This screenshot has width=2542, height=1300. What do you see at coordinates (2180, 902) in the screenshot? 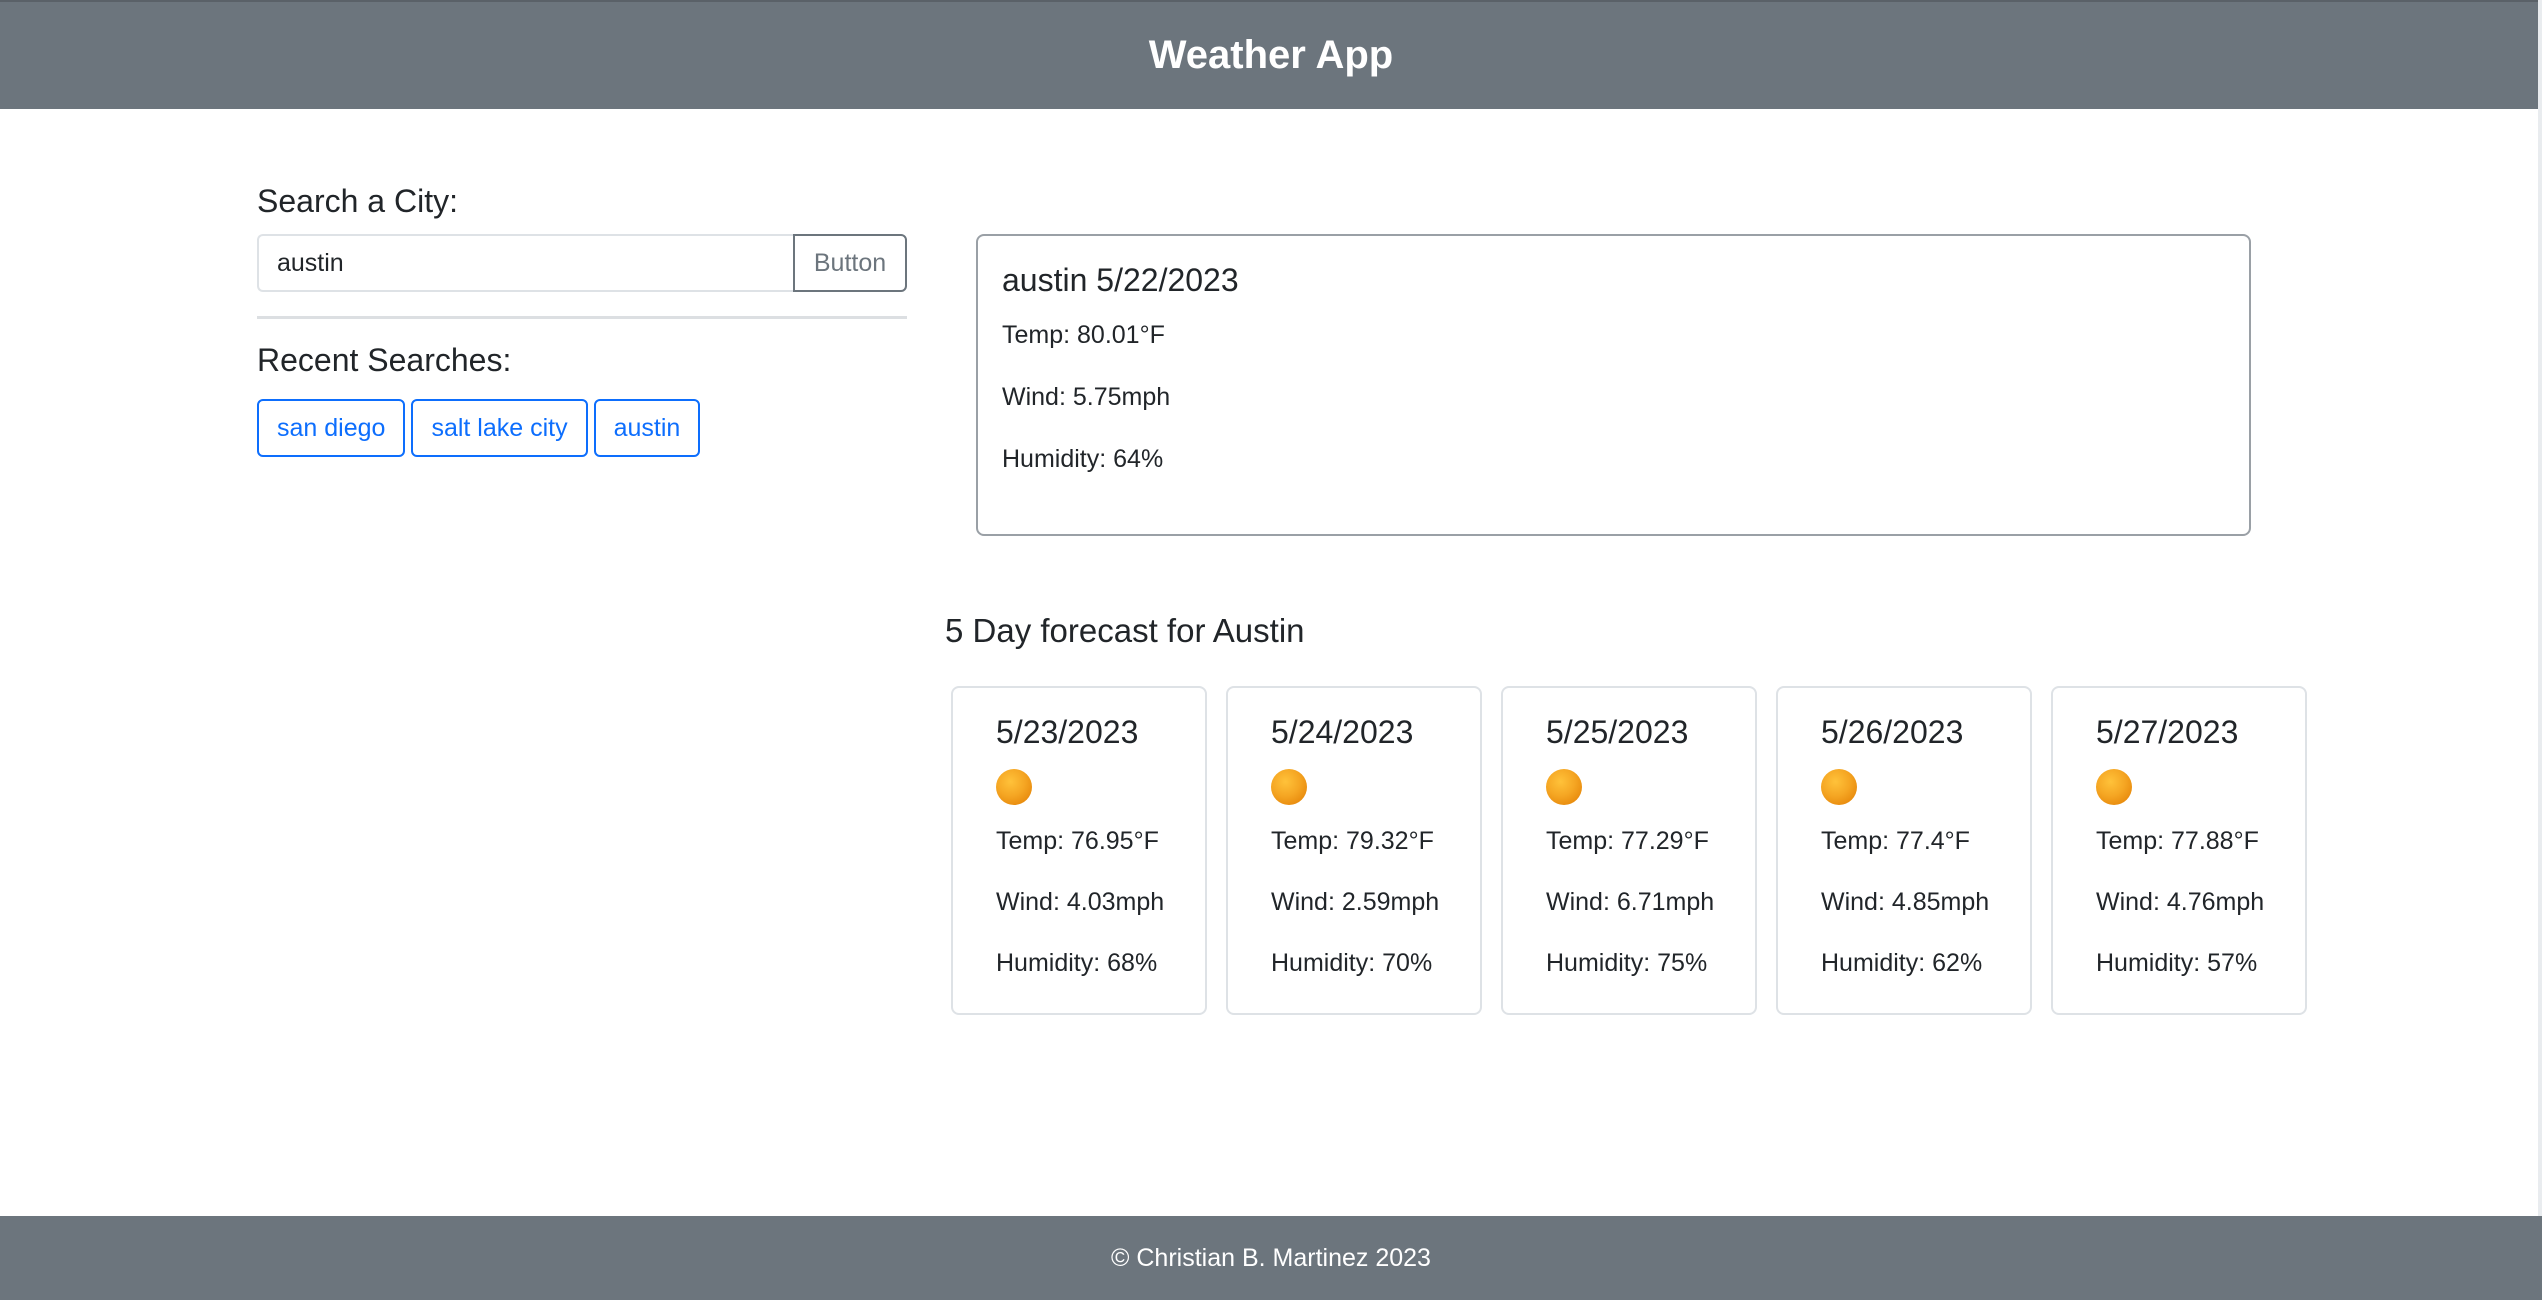
I see `forecast-wind: Wind: 4.76mph` at bounding box center [2180, 902].